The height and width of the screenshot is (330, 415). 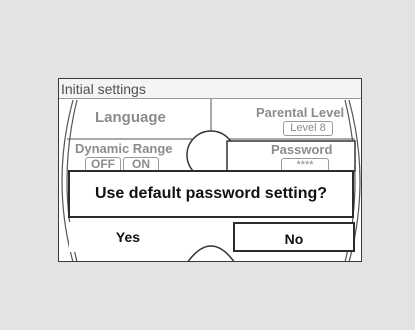 I want to click on no-button: No, so click(x=294, y=237).